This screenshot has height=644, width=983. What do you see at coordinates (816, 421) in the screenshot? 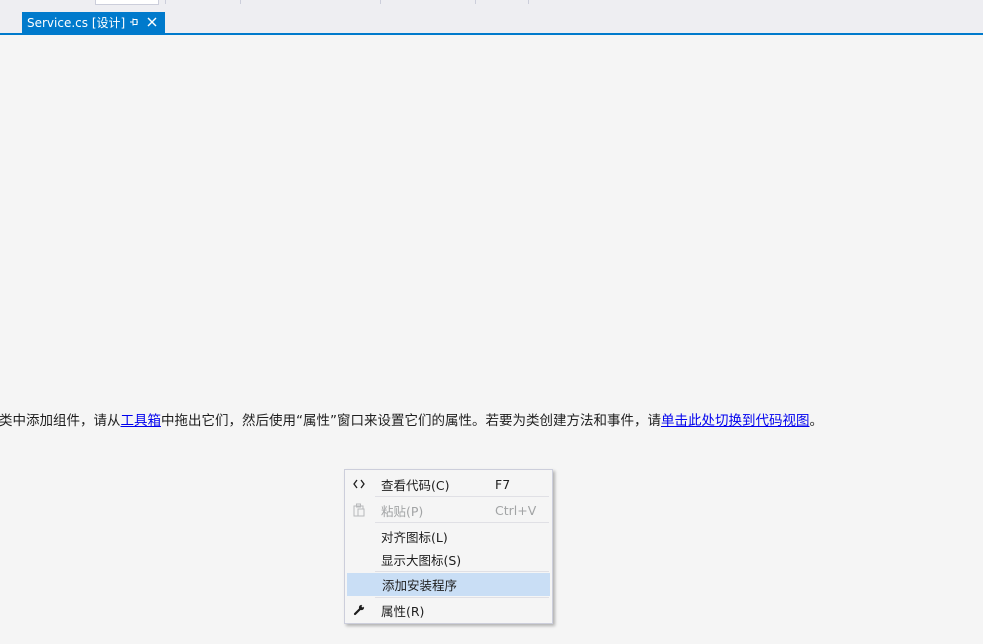
I see `hint-suffix: 。` at bounding box center [816, 421].